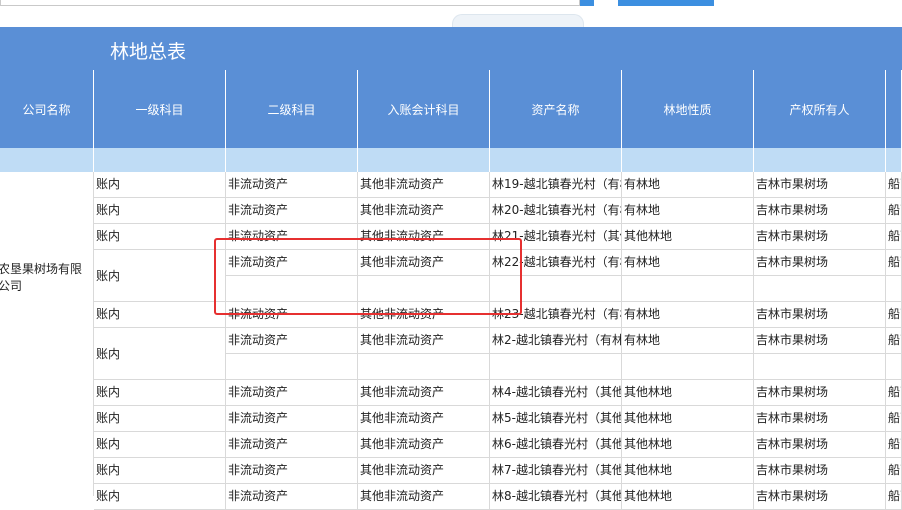 The width and height of the screenshot is (902, 510). Describe the element at coordinates (556, 393) in the screenshot. I see `cell-asset: 林4-越北镇春光村（其他林地）` at that location.